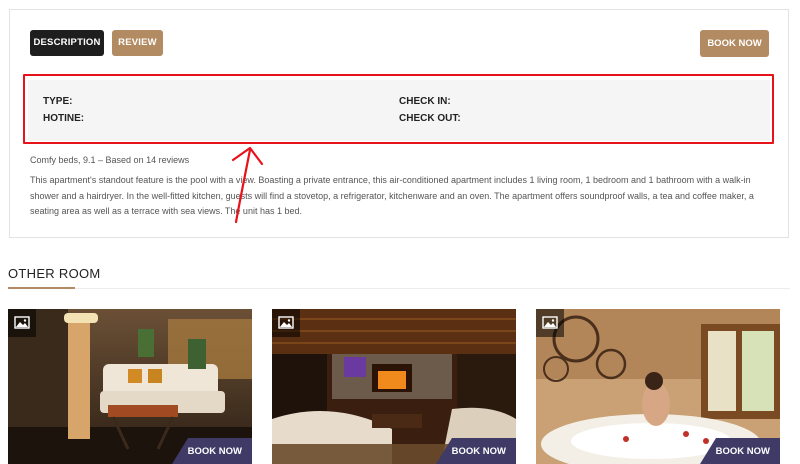  I want to click on annotation-highlight-box, so click(398, 109).